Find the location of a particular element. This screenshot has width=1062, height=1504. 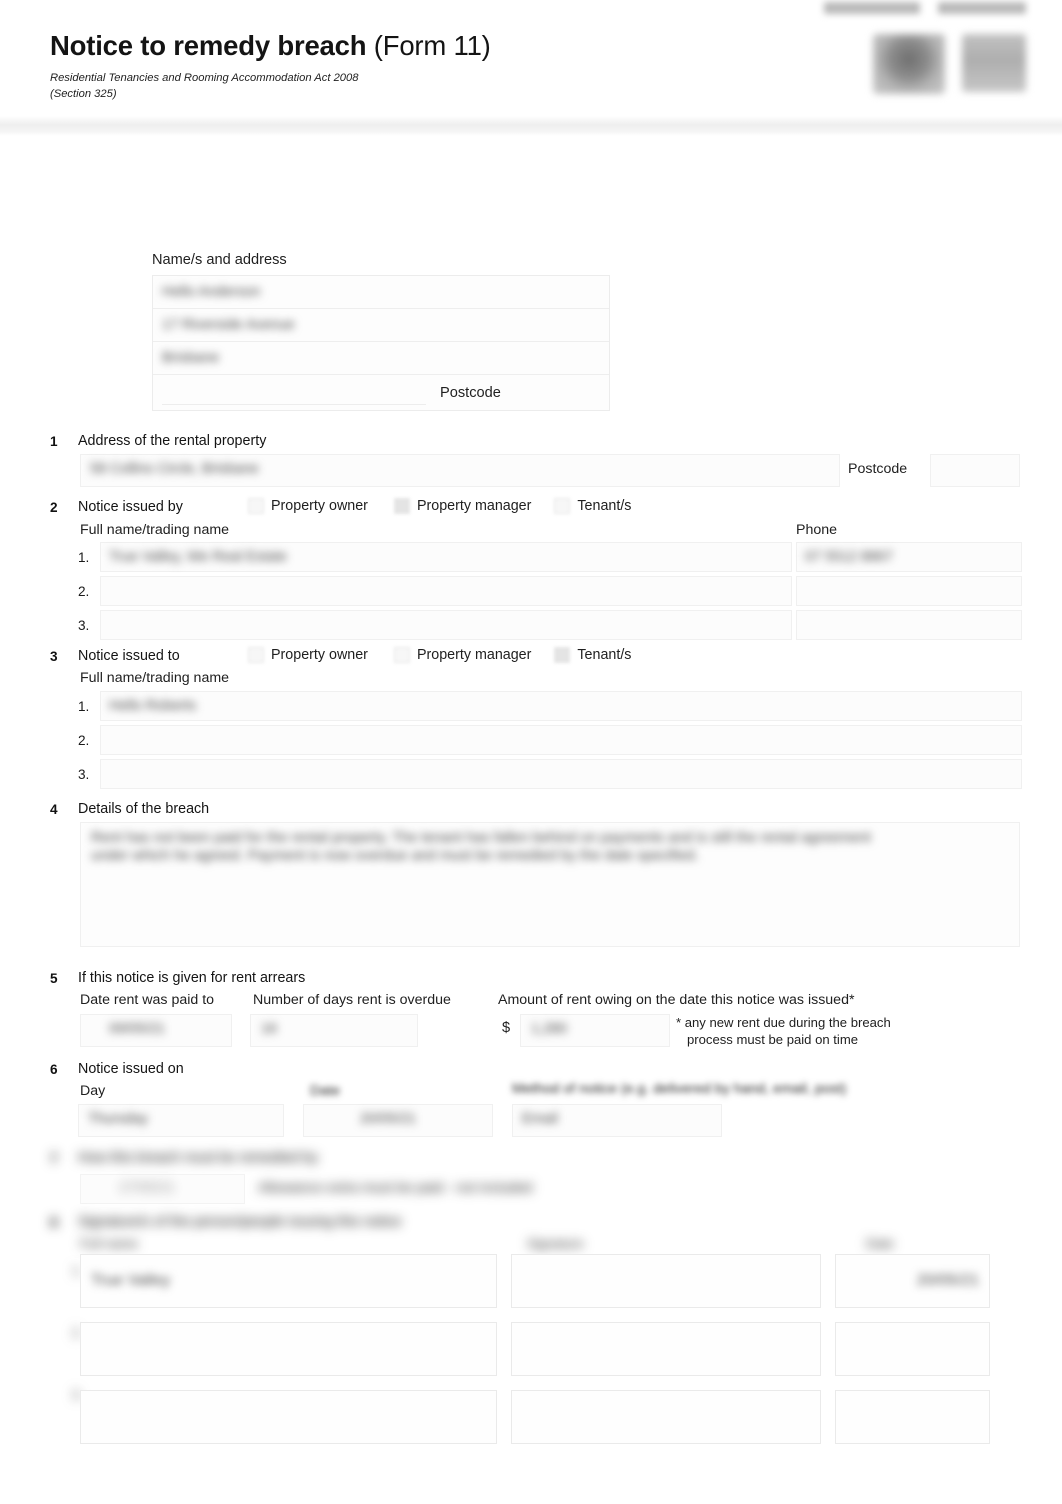

currency-symbol: $ is located at coordinates (506, 1028).